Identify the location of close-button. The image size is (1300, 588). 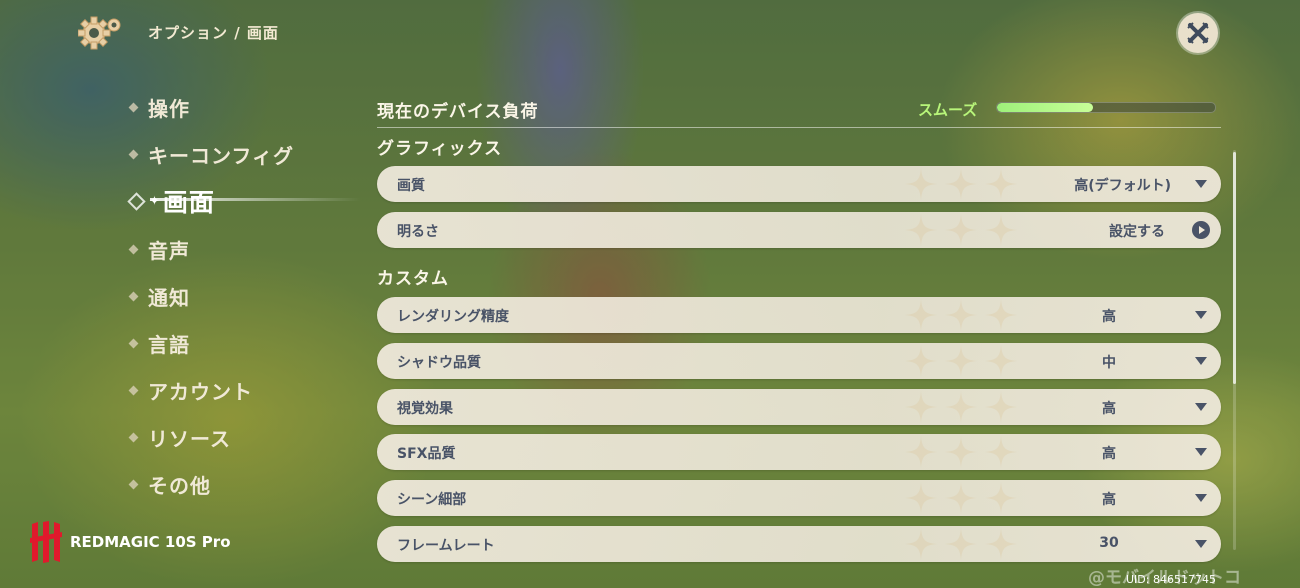
(1198, 33).